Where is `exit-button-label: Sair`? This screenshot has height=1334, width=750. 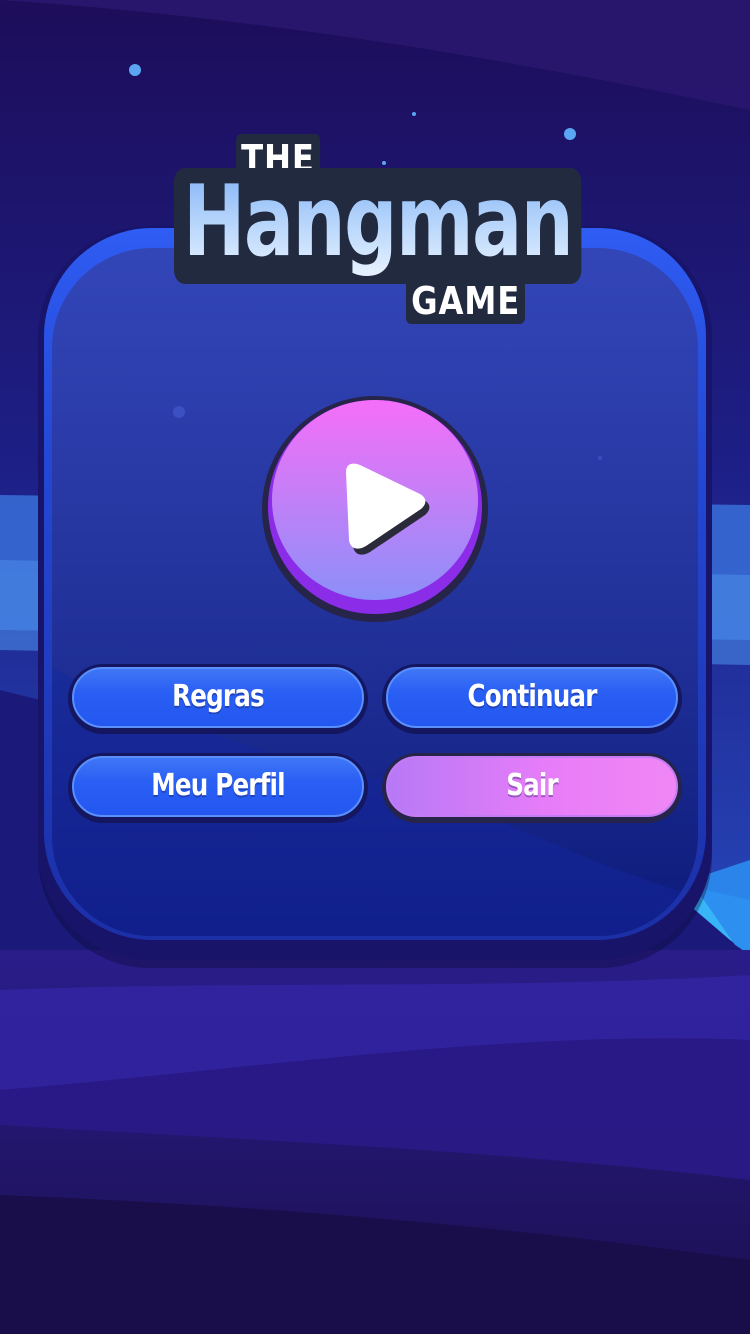 exit-button-label: Sair is located at coordinates (532, 785).